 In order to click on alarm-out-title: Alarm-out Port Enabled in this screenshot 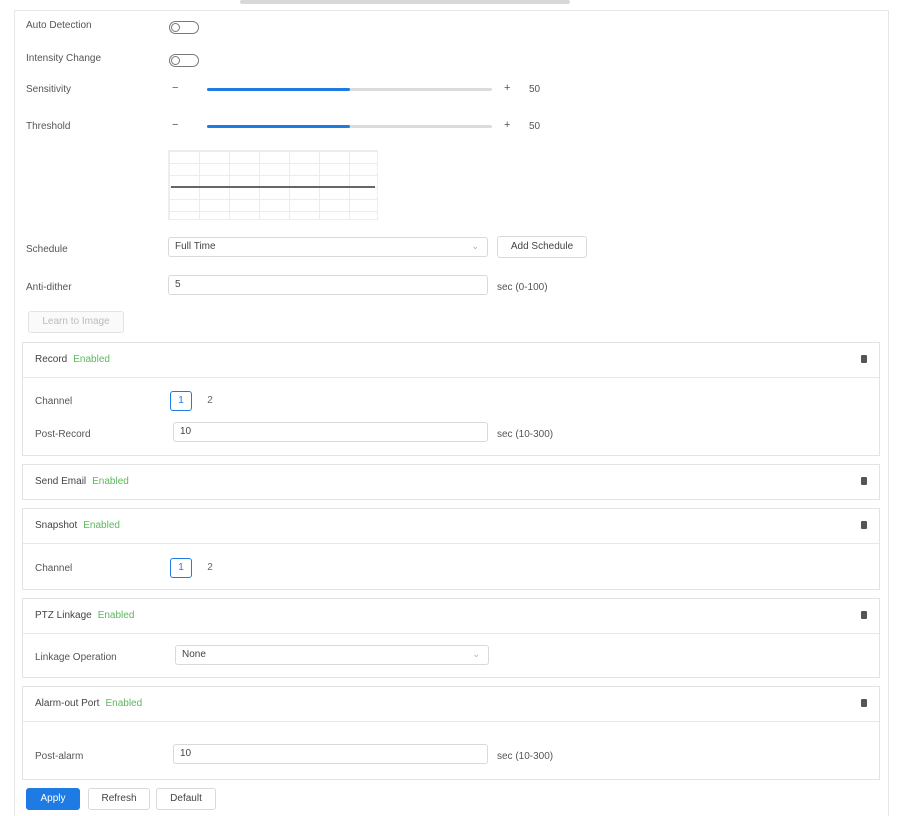, I will do `click(89, 703)`.